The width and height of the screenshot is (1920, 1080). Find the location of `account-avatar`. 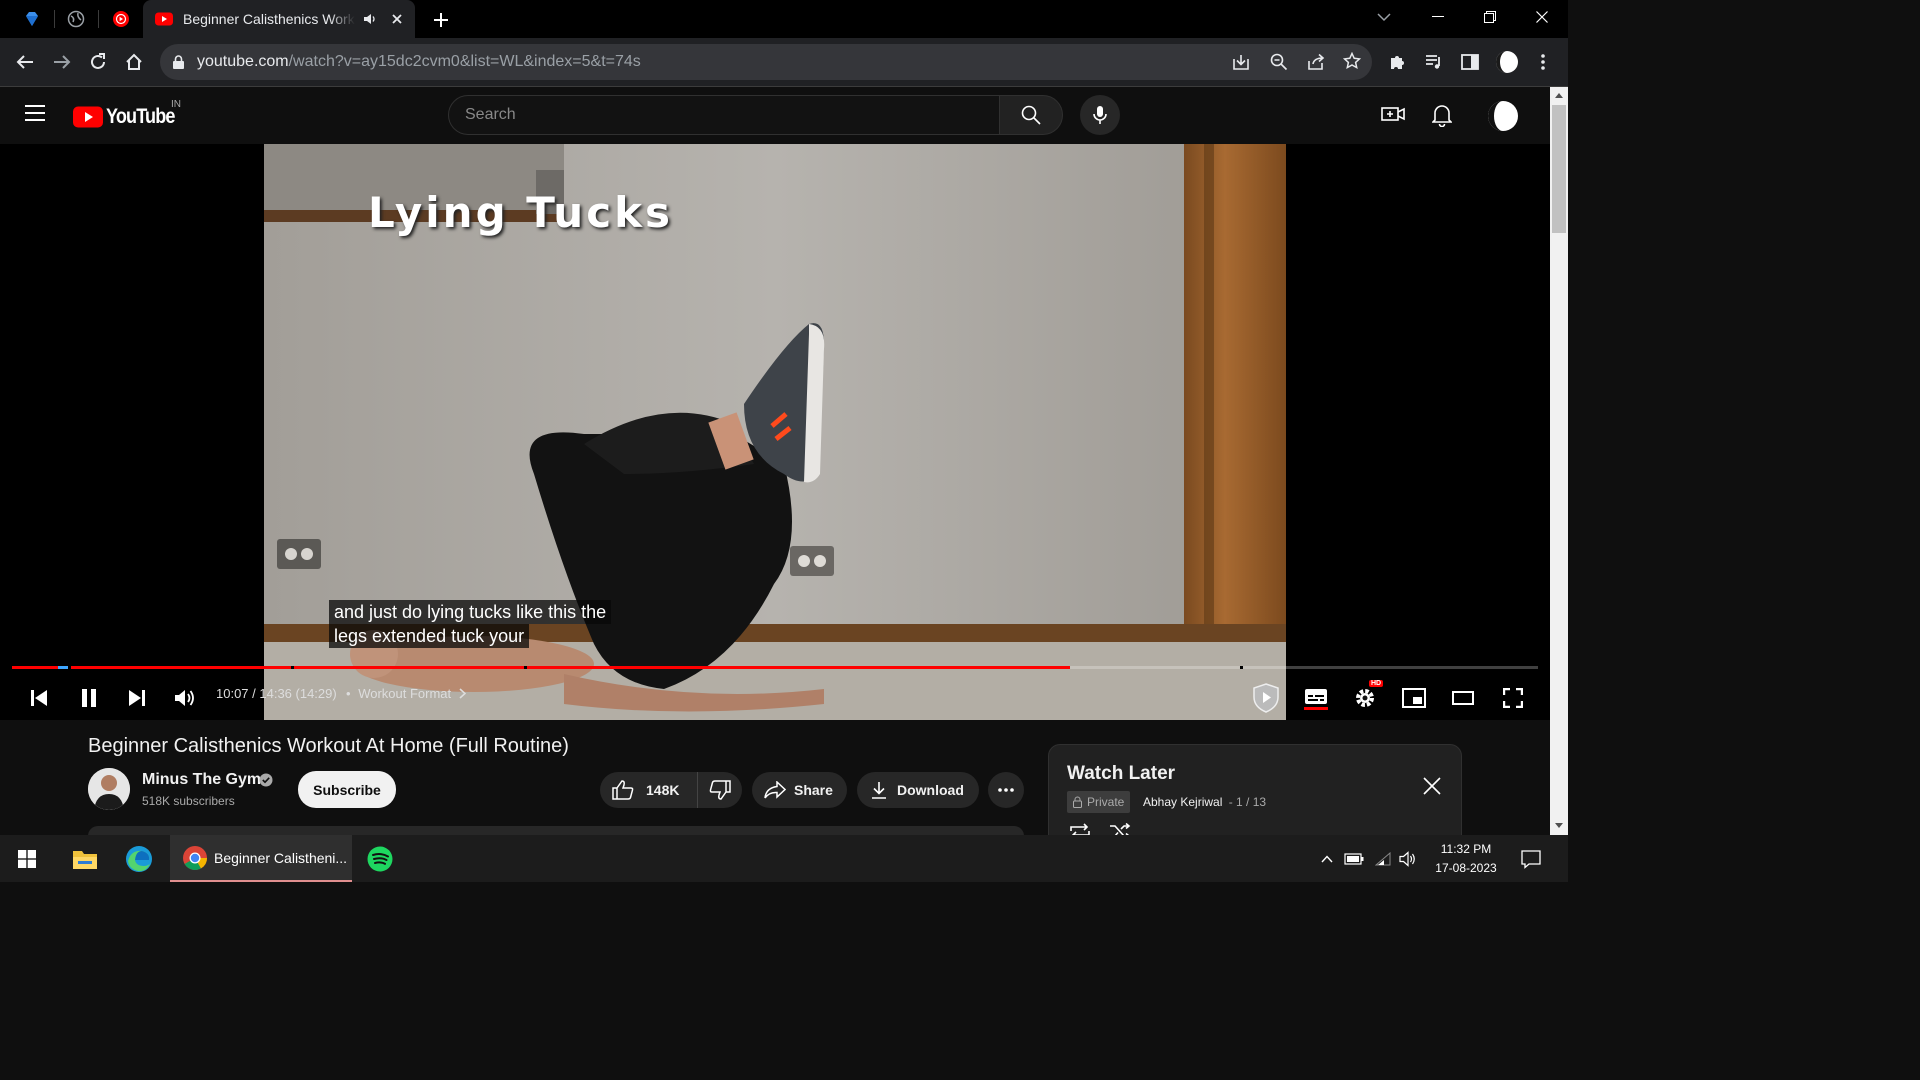

account-avatar is located at coordinates (1503, 116).